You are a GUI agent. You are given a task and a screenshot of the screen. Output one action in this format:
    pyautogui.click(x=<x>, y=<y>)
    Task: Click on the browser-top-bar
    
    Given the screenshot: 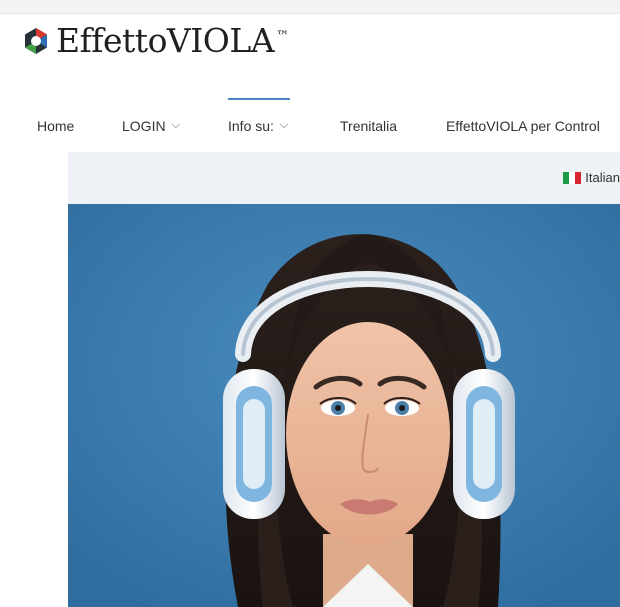 What is the action you would take?
    pyautogui.click(x=310, y=7)
    